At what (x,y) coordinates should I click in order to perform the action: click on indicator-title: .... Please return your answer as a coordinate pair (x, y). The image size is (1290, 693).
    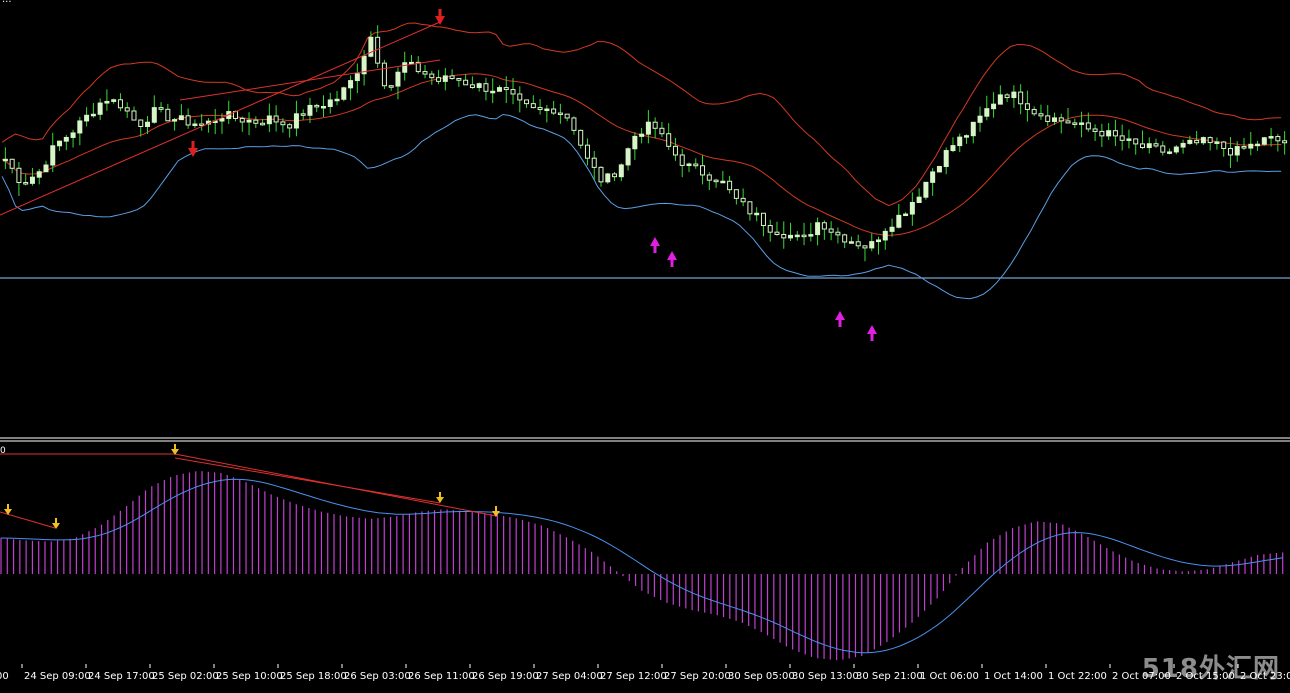
    Looking at the image, I should click on (7, 2).